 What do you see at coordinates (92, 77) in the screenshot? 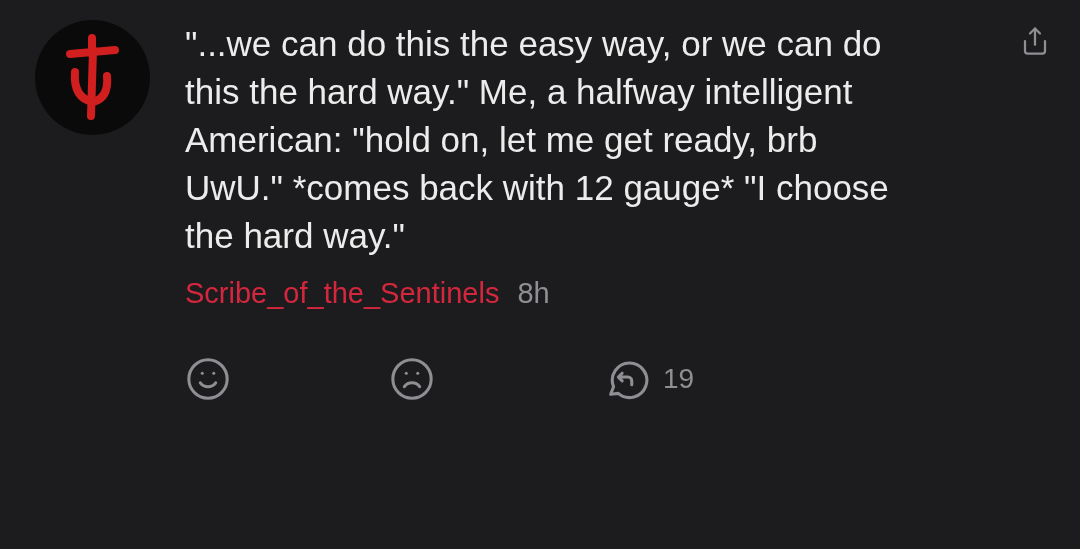
I see `avatar-logo-icon` at bounding box center [92, 77].